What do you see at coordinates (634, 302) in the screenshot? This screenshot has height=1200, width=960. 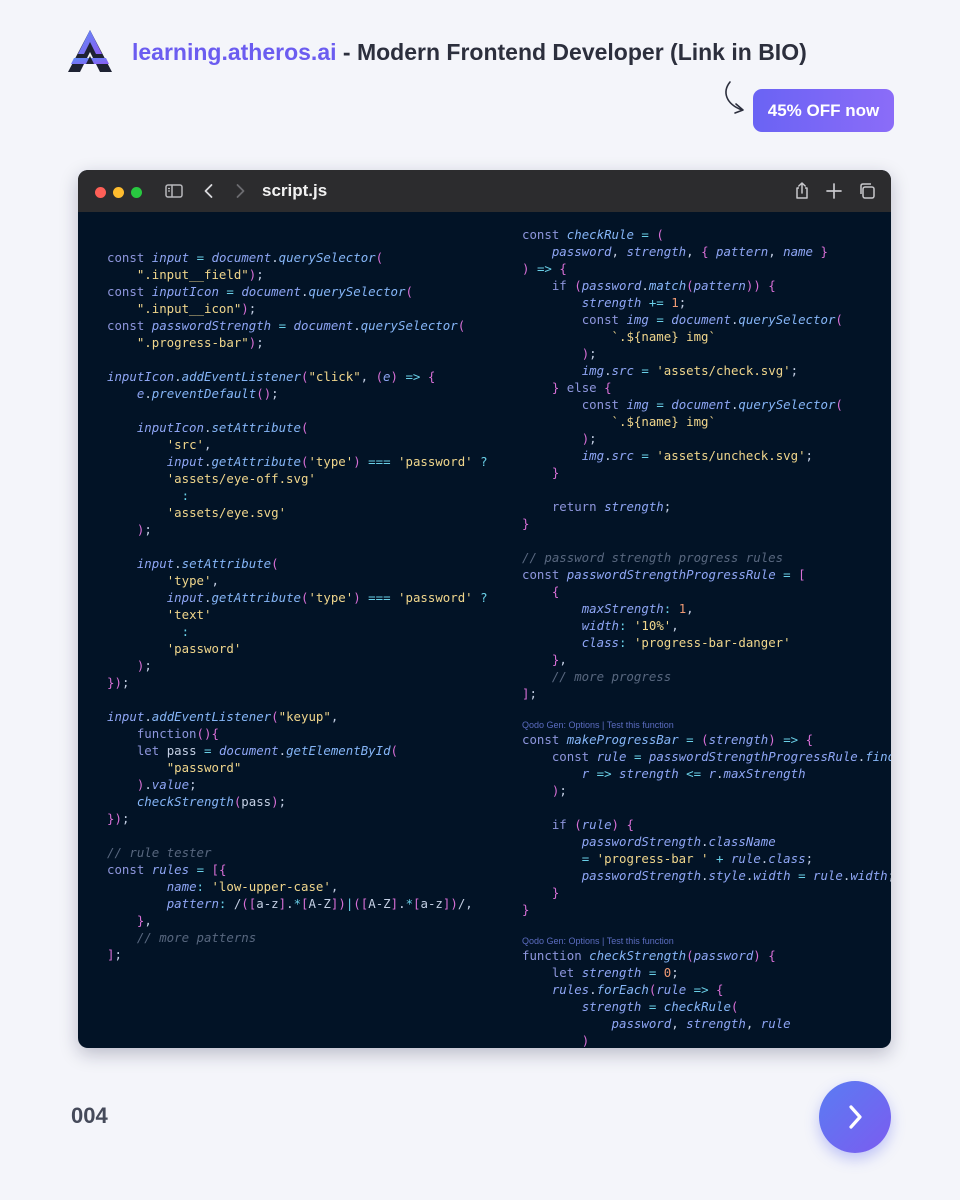 I see `code-line: strength += 1;` at bounding box center [634, 302].